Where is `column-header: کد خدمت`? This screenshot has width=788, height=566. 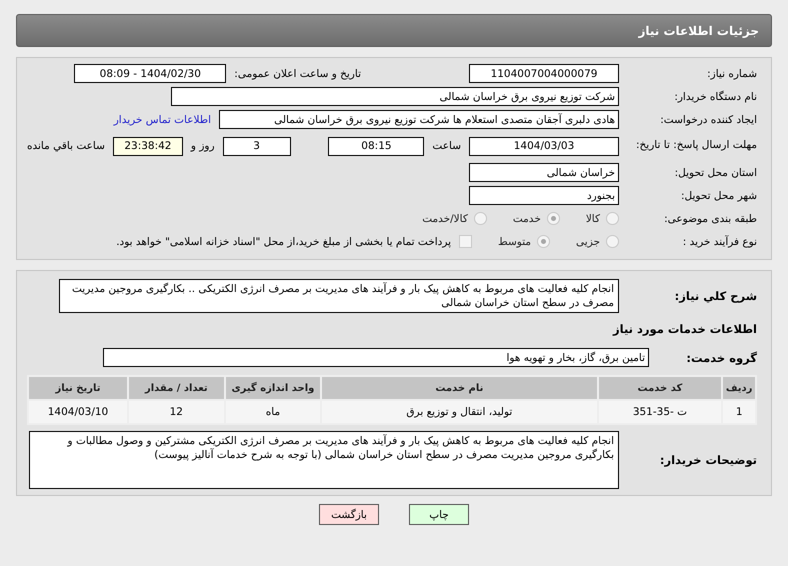 column-header: کد خدمت is located at coordinates (660, 388).